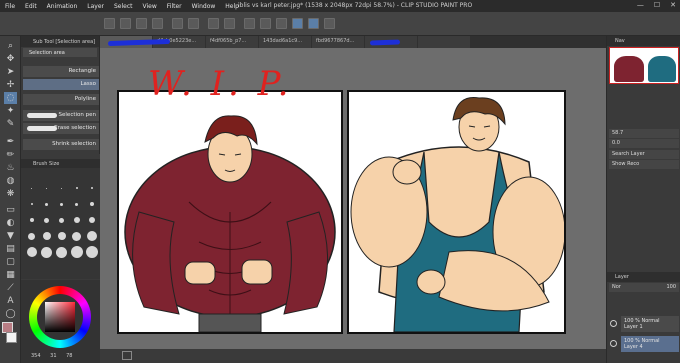  Describe the element at coordinates (281, 23) in the screenshot. I see `invert-selection-icon` at that location.